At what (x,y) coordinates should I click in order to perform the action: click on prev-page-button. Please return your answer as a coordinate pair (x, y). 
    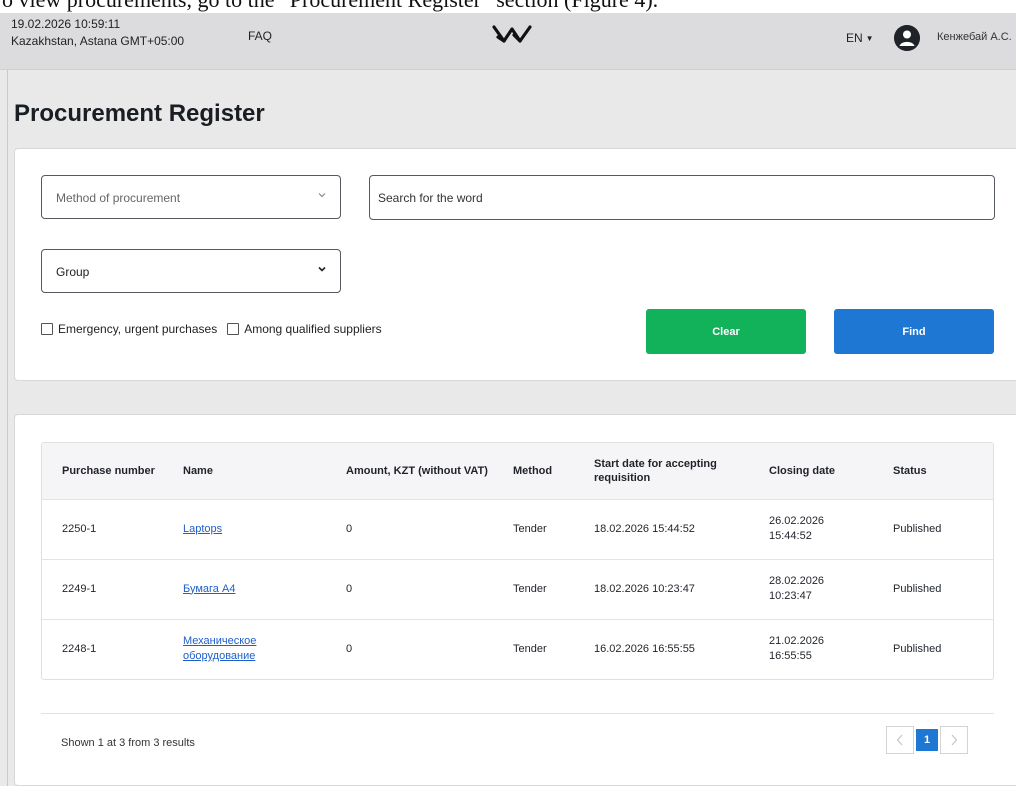
    Looking at the image, I should click on (900, 740).